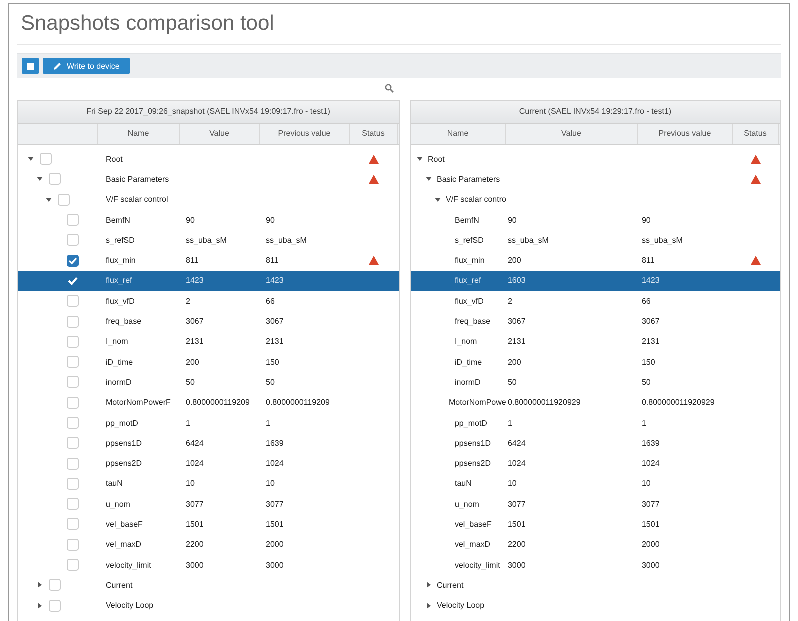 The image size is (798, 621). I want to click on table-cell: 10, so click(512, 483).